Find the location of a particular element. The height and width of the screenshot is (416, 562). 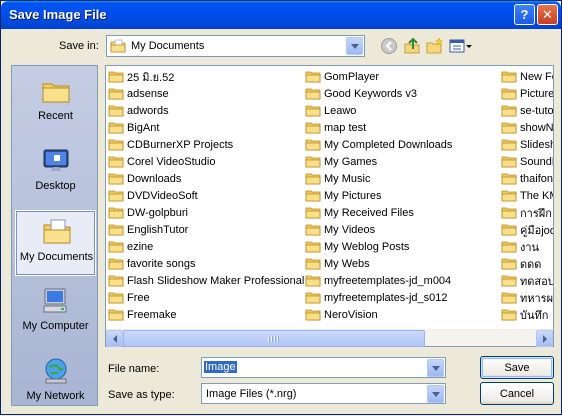

folder-item: Free is located at coordinates (129, 297).